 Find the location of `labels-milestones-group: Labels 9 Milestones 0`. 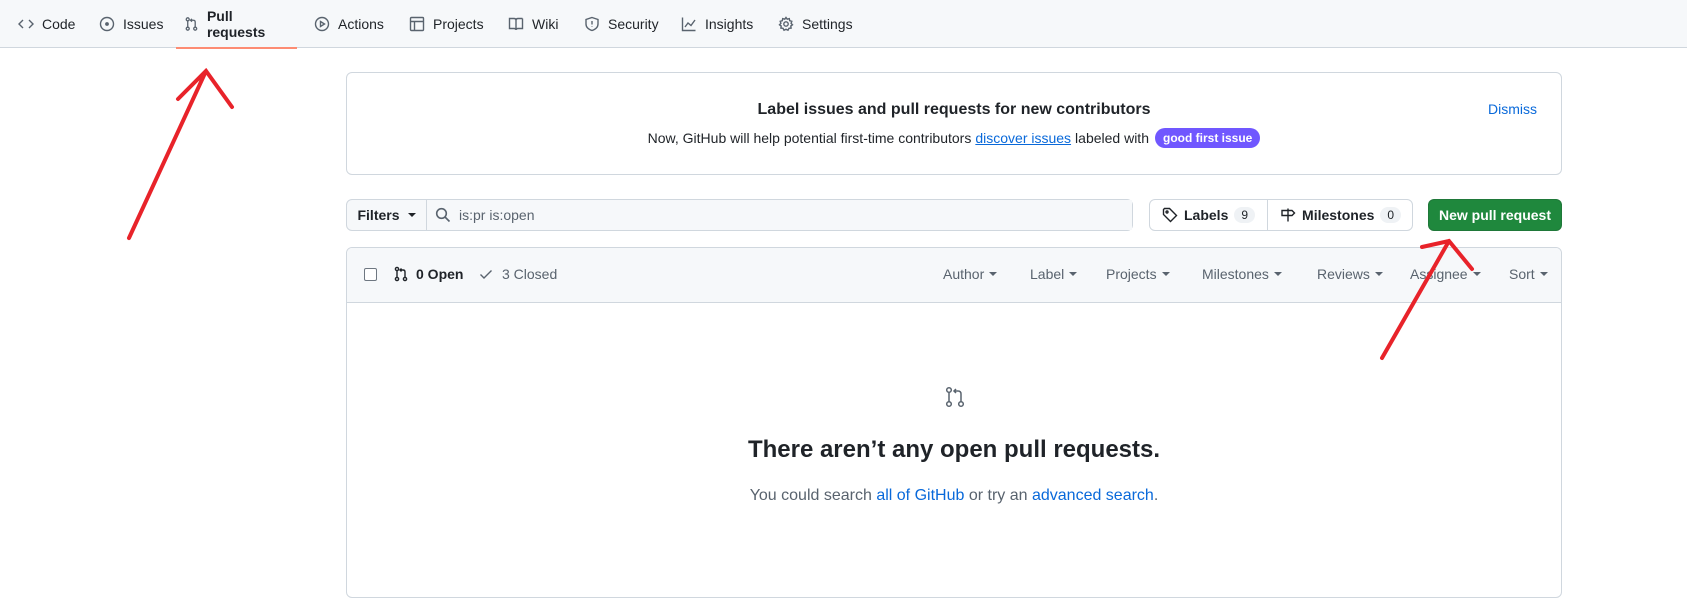

labels-milestones-group: Labels 9 Milestones 0 is located at coordinates (1281, 215).